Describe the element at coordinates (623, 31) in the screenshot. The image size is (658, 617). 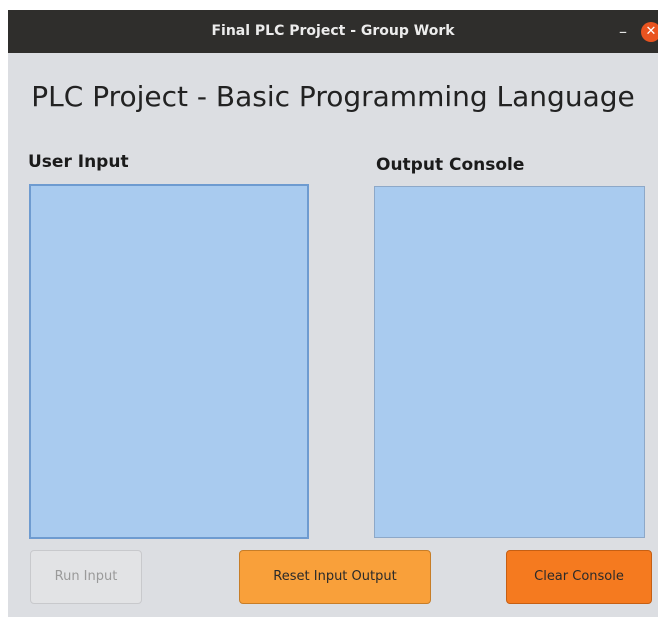
I see `minimize-icon: –` at that location.